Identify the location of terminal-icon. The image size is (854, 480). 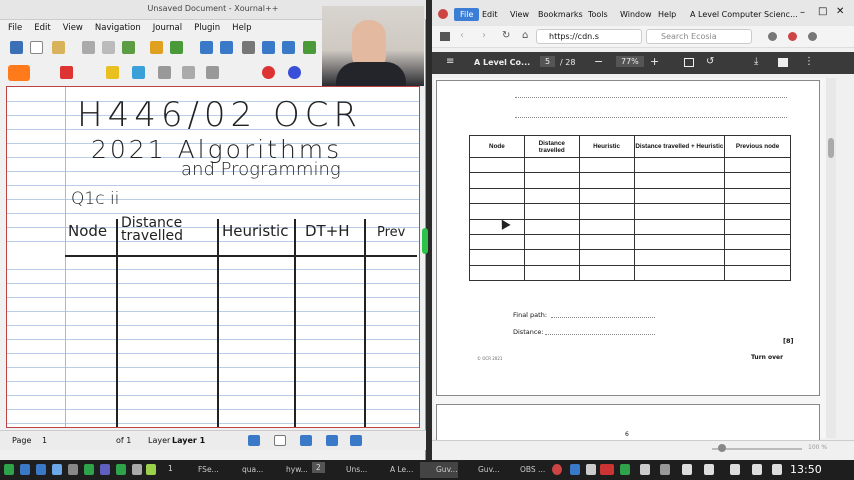
(41, 469).